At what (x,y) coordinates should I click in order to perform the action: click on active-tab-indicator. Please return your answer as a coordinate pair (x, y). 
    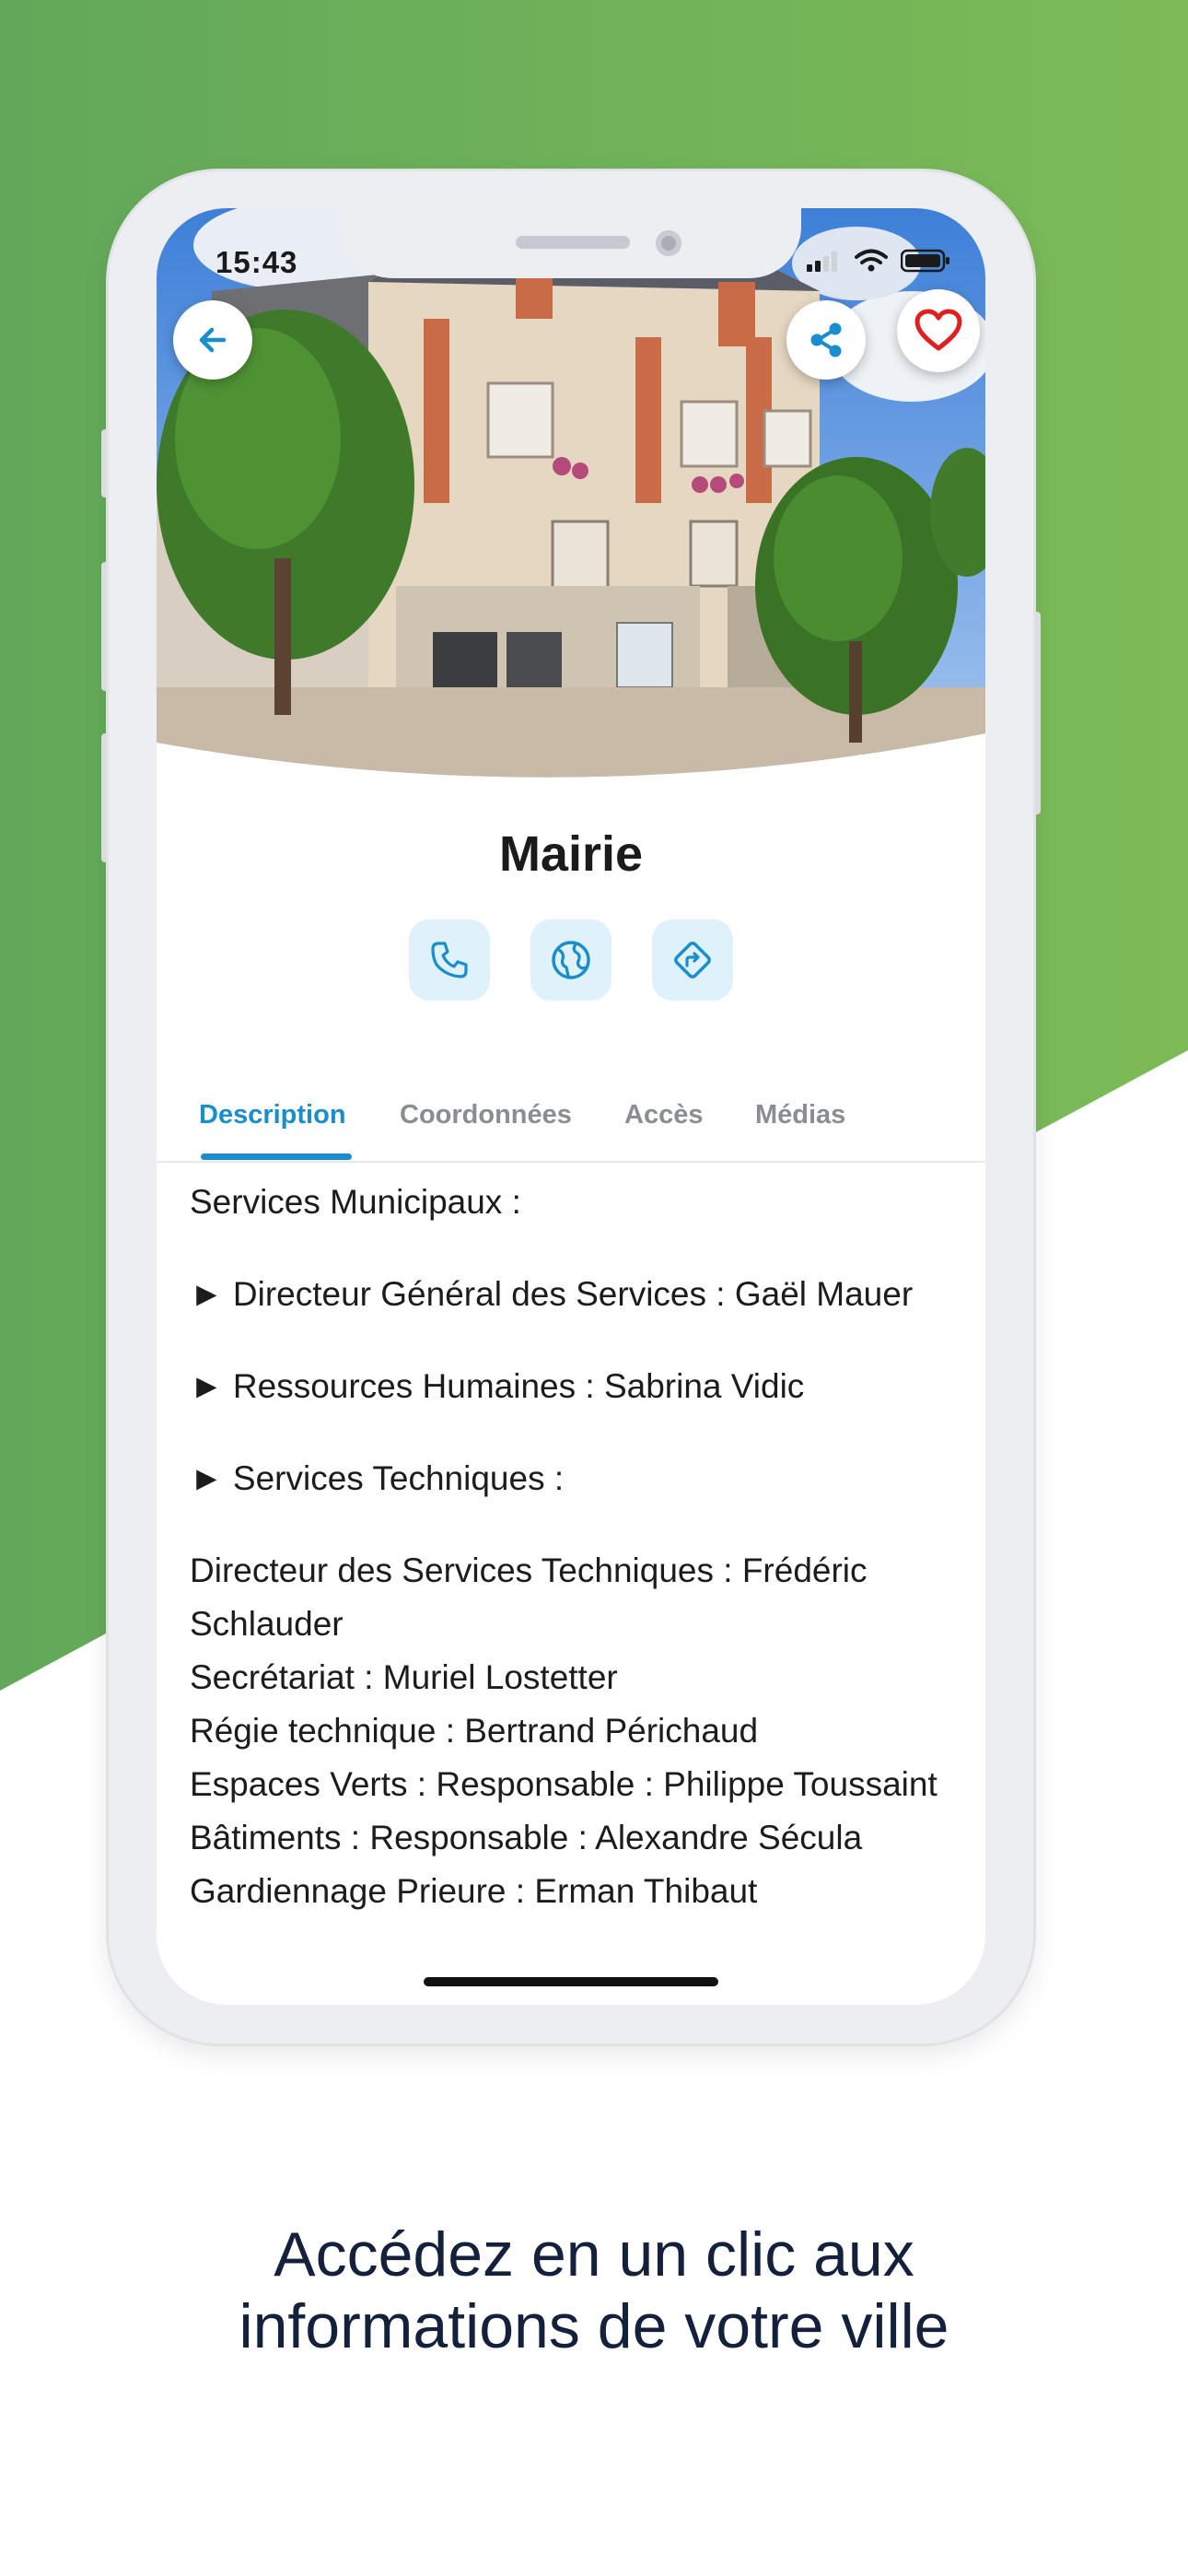
    Looking at the image, I should click on (276, 1156).